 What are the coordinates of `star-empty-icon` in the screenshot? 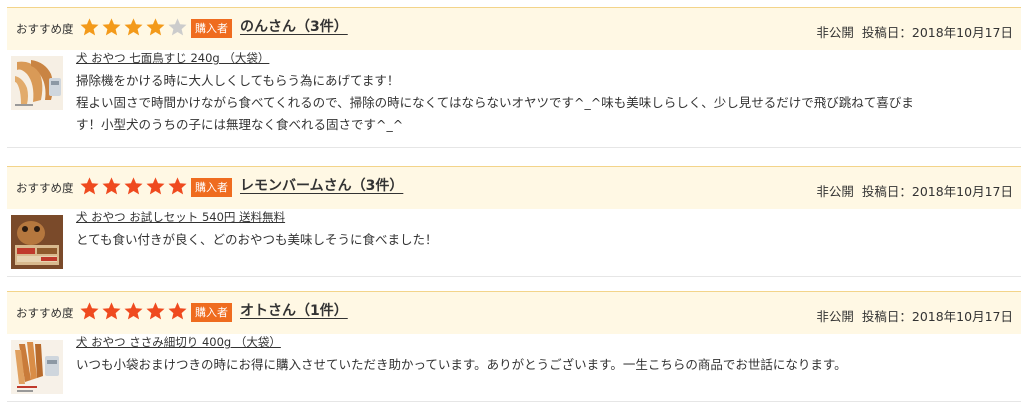 It's located at (177, 27).